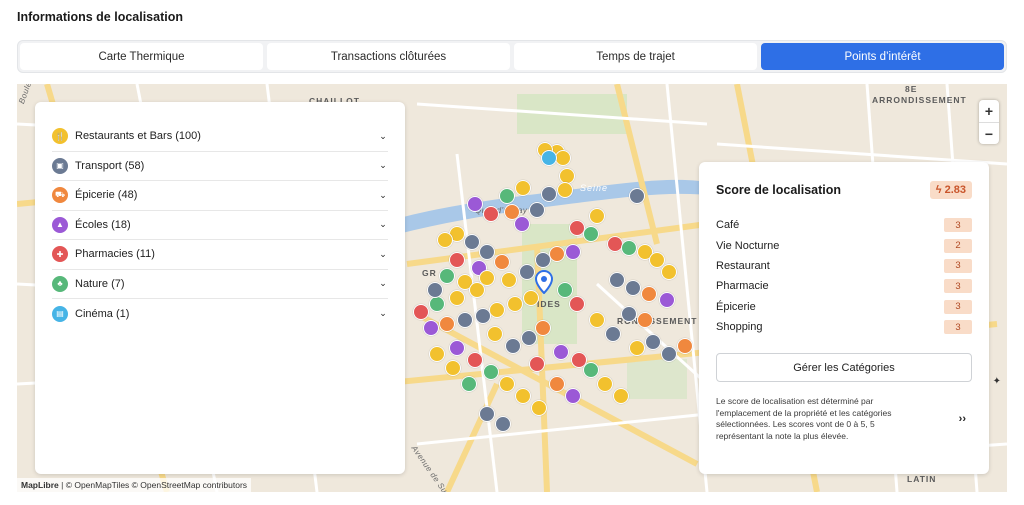 This screenshot has width=1024, height=505. What do you see at coordinates (965, 419) in the screenshot?
I see `expand-chevrons-icon: ››` at bounding box center [965, 419].